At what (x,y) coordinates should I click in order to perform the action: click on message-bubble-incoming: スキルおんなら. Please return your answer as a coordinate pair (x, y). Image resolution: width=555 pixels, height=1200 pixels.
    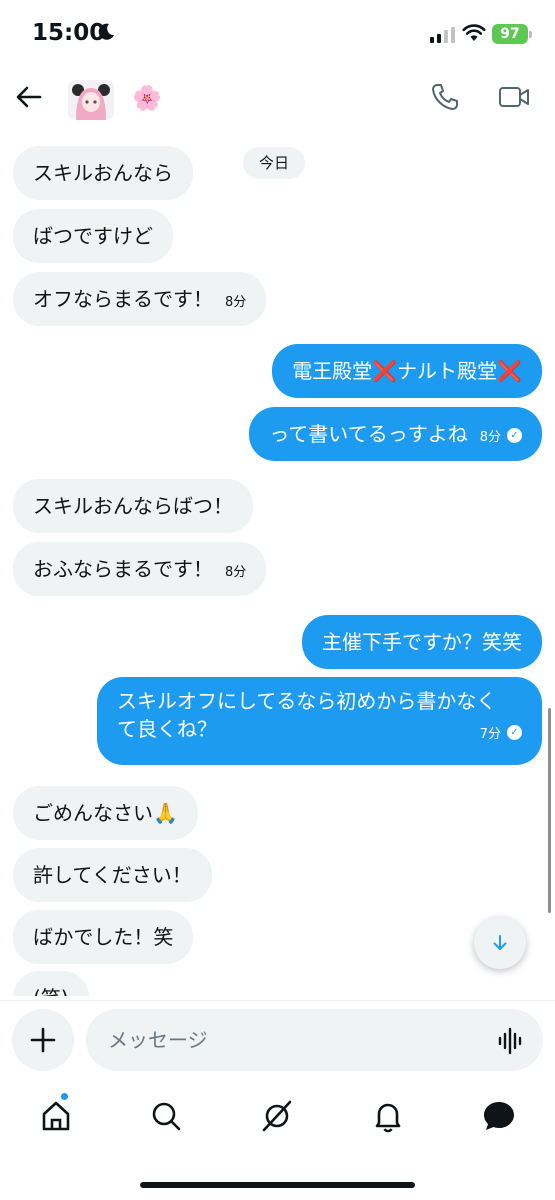
    Looking at the image, I should click on (103, 173).